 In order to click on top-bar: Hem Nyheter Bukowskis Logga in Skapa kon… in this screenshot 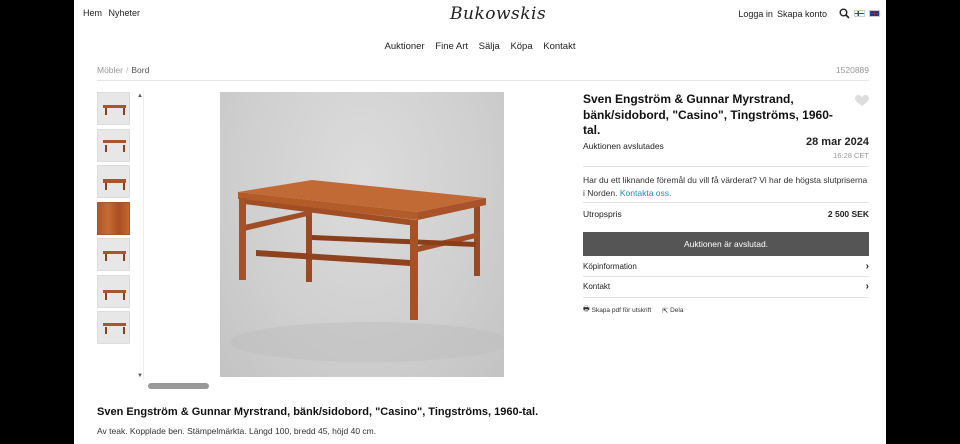, I will do `click(480, 14)`.